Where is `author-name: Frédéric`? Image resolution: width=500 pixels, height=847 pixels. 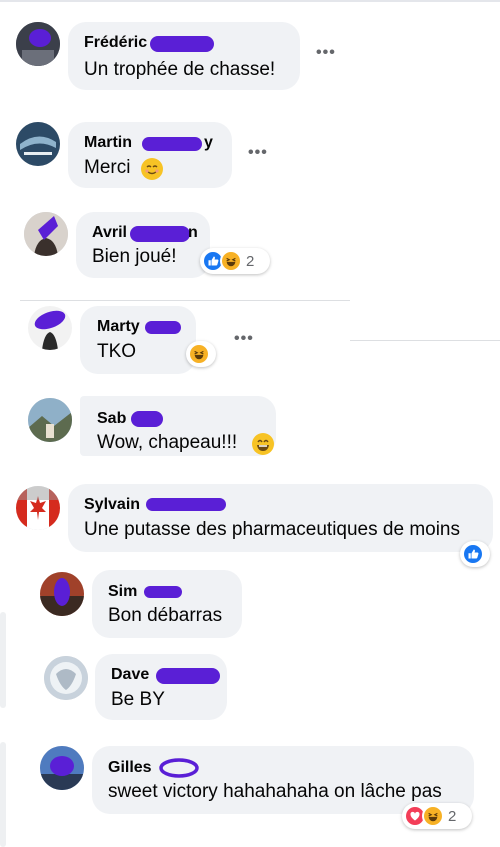
author-name: Frédéric is located at coordinates (115, 43).